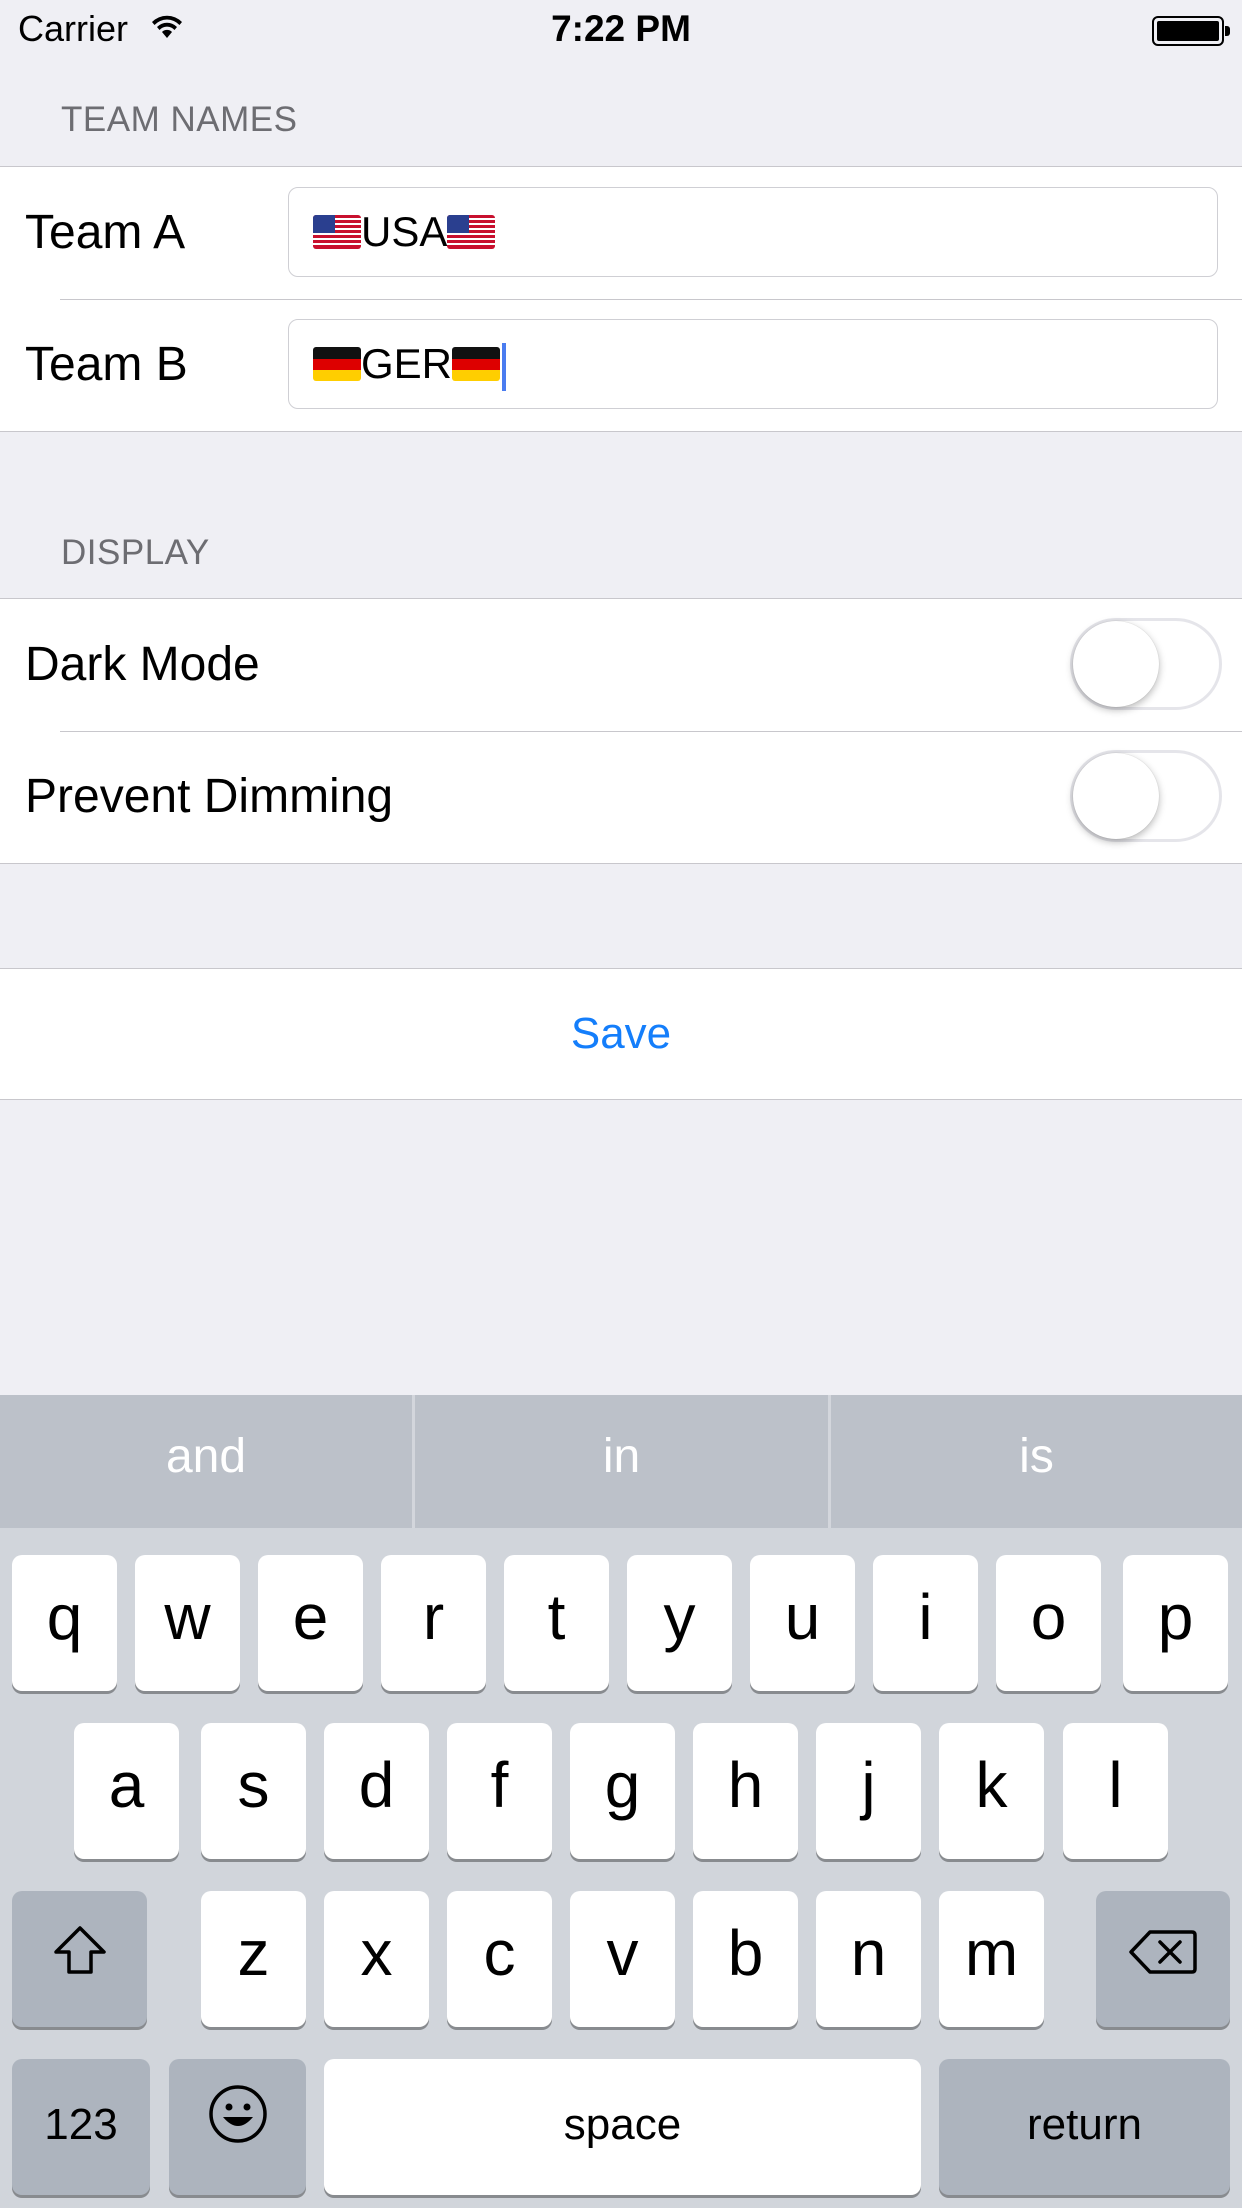  What do you see at coordinates (745, 1959) in the screenshot?
I see `key-b: b` at bounding box center [745, 1959].